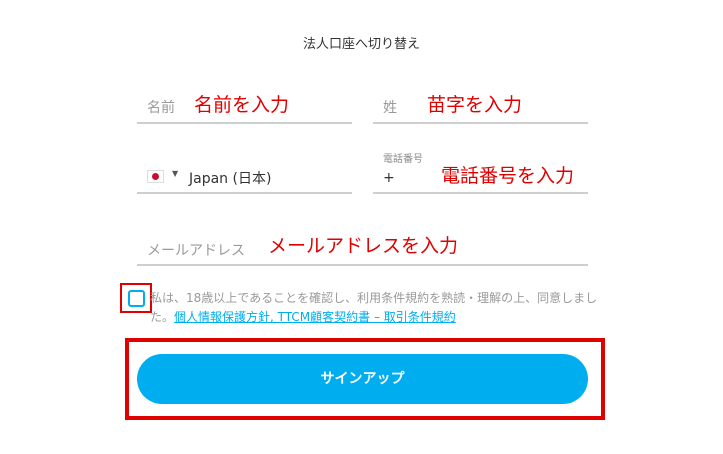  What do you see at coordinates (361, 42) in the screenshot?
I see `switch-to-corporate-link: 法人口座へ切り替え` at bounding box center [361, 42].